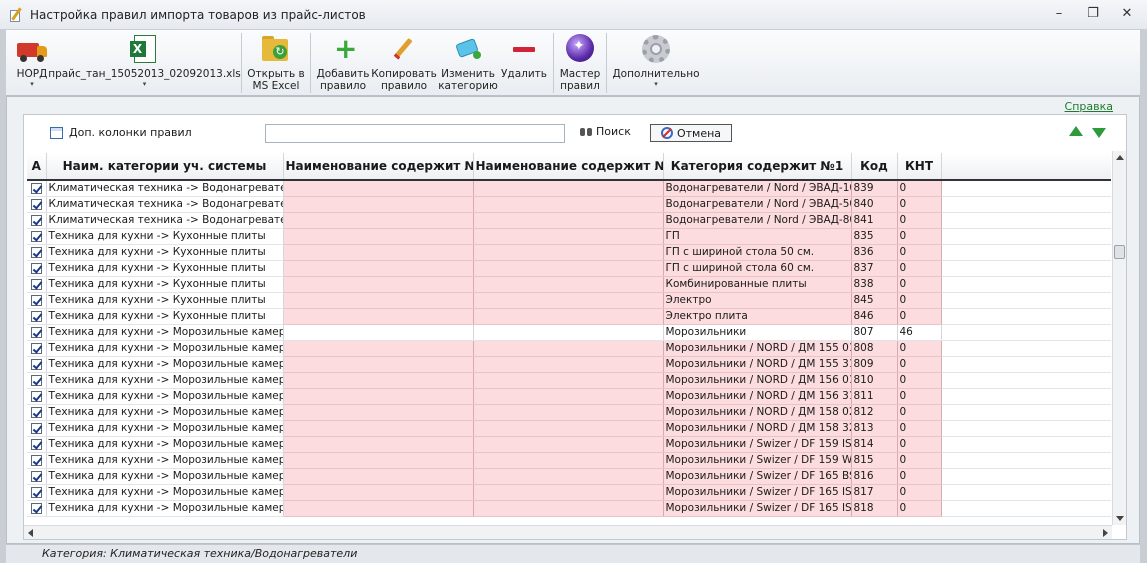 The height and width of the screenshot is (563, 1147). I want to click on add-rule-button: + Добавить правило, so click(343, 62).